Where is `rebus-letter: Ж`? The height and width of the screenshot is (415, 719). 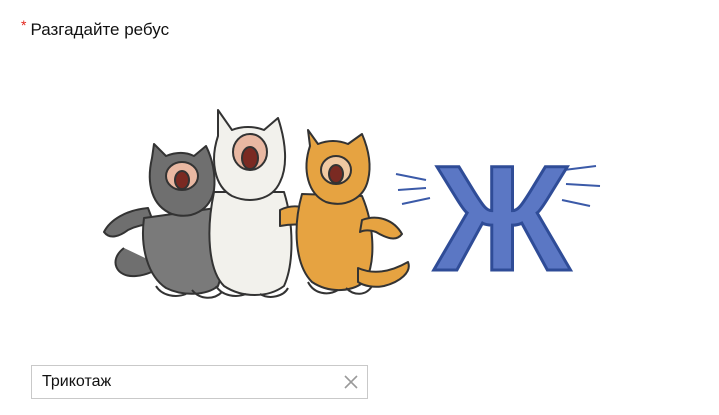 rebus-letter: Ж is located at coordinates (502, 218).